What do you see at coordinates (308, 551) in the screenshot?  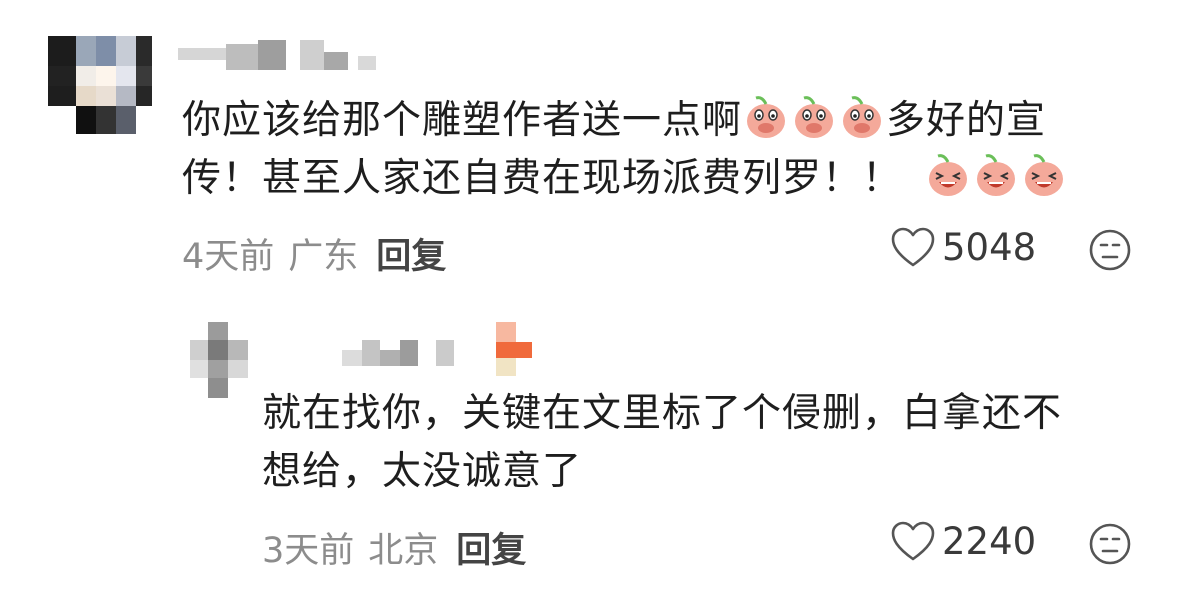 I see `comment-time: 3天前` at bounding box center [308, 551].